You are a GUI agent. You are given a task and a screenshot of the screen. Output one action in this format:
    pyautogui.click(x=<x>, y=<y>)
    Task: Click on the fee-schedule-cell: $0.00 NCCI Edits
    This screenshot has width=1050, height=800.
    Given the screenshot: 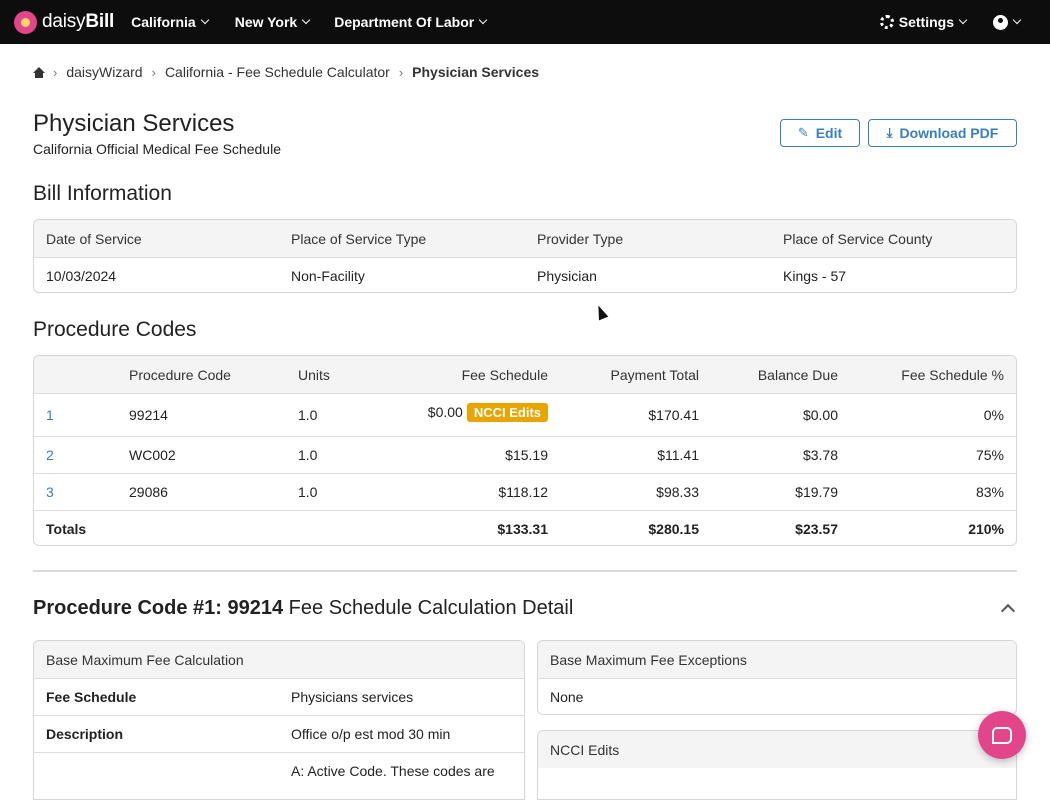 What is the action you would take?
    pyautogui.click(x=488, y=412)
    